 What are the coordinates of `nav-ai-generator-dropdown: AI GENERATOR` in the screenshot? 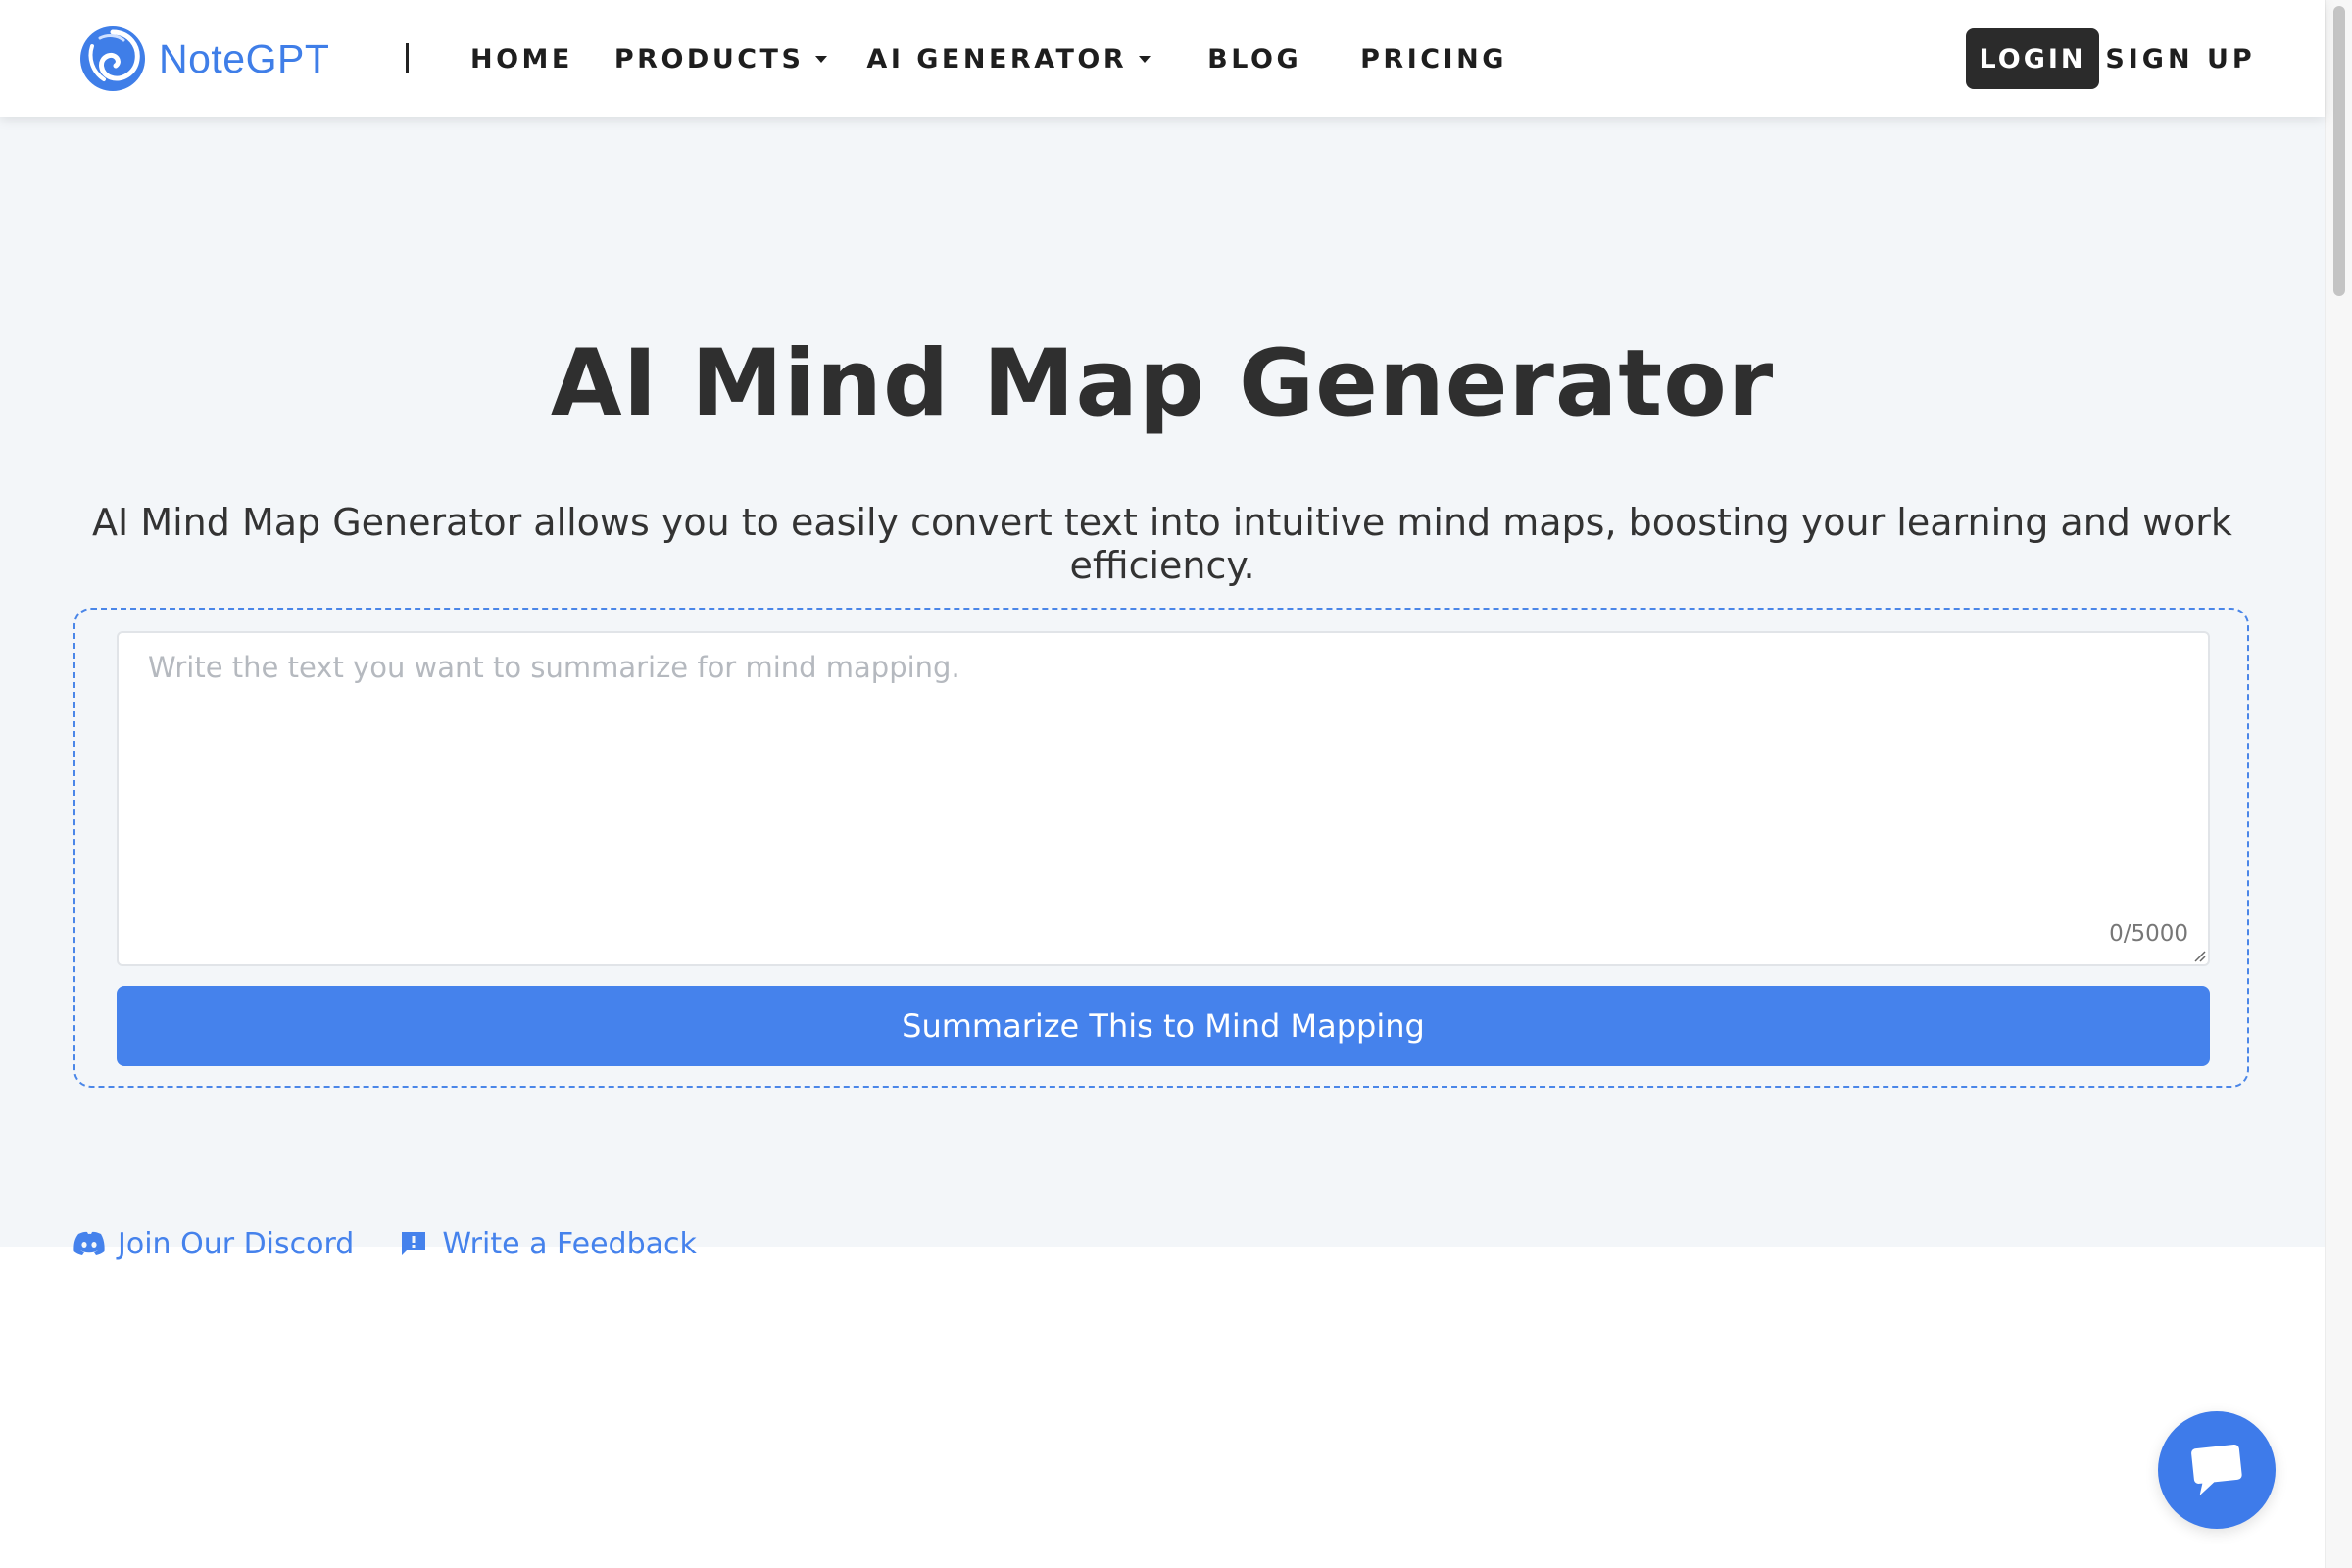 It's located at (1009, 58).